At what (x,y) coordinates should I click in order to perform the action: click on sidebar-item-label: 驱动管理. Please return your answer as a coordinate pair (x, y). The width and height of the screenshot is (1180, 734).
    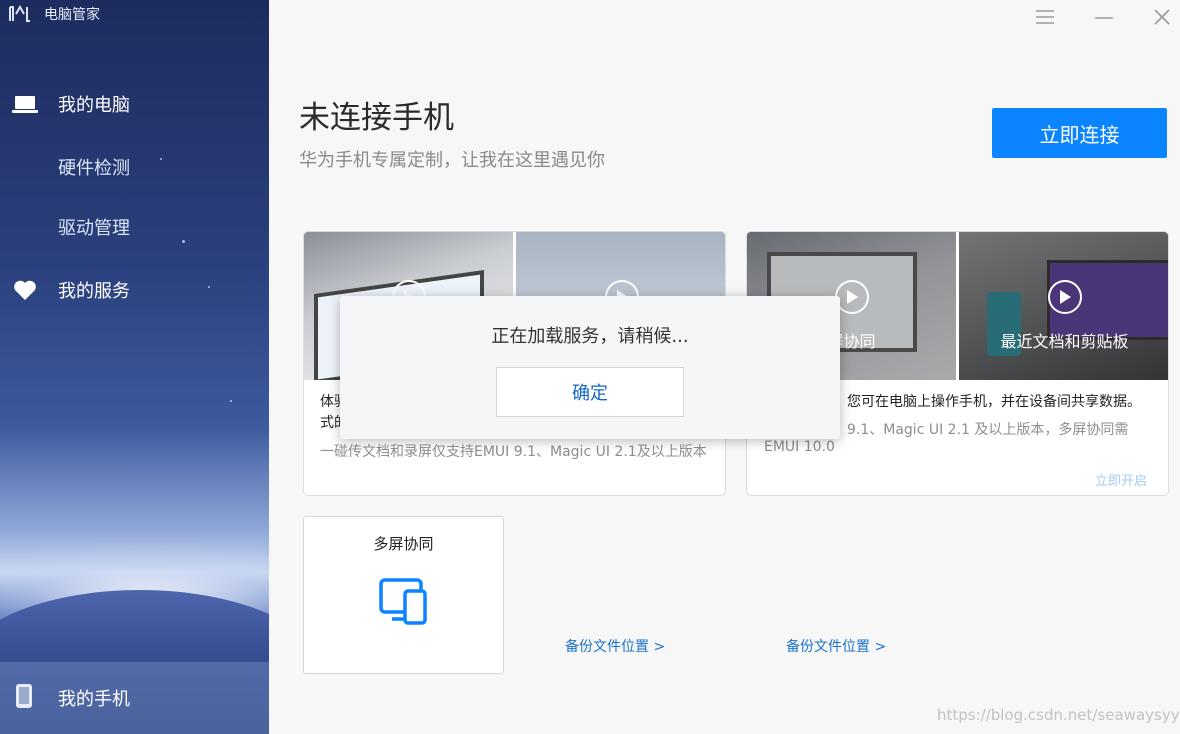
    Looking at the image, I should click on (94, 228).